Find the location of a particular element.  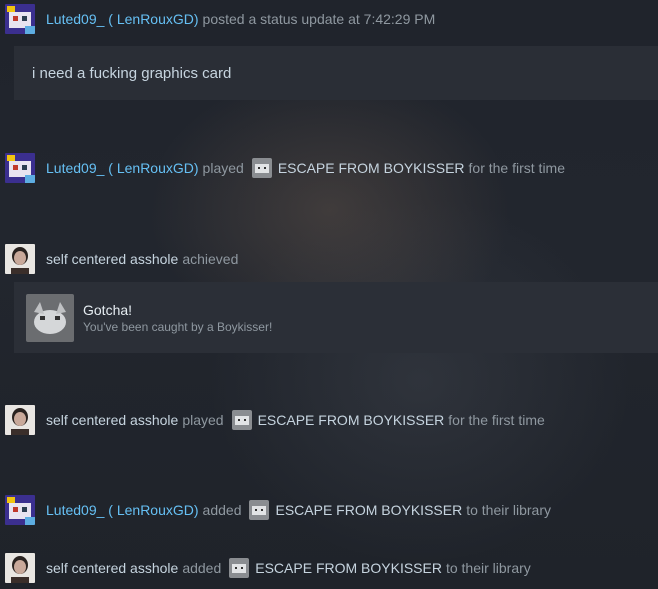

feed-item-achieved: self centered asshole achieved is located at coordinates (121, 259).